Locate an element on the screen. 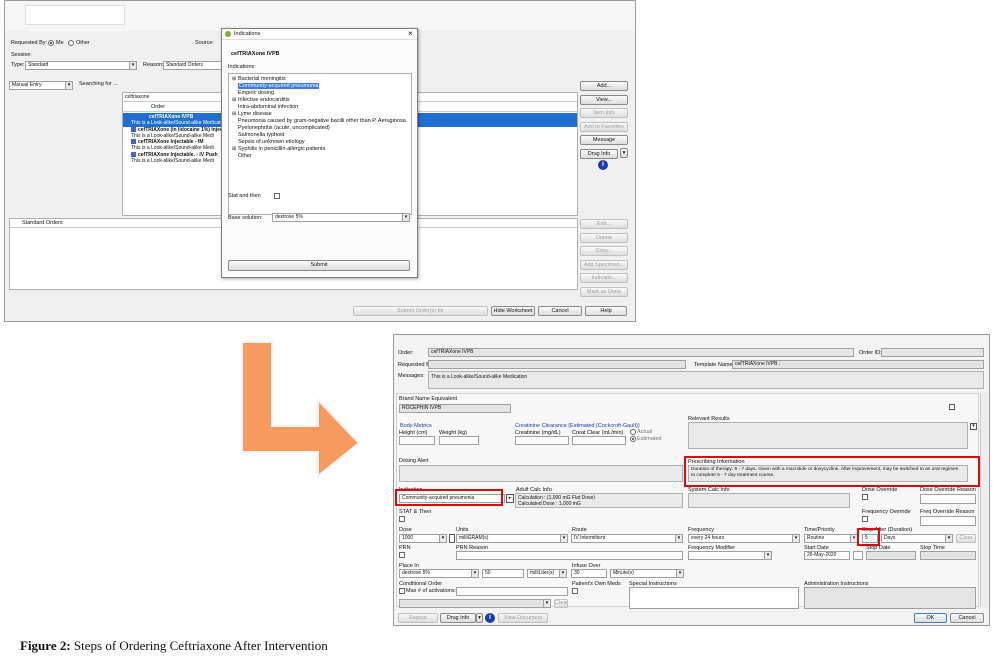 The width and height of the screenshot is (997, 659). indication-item: Sepsis of unknown etiology is located at coordinates (321, 142).